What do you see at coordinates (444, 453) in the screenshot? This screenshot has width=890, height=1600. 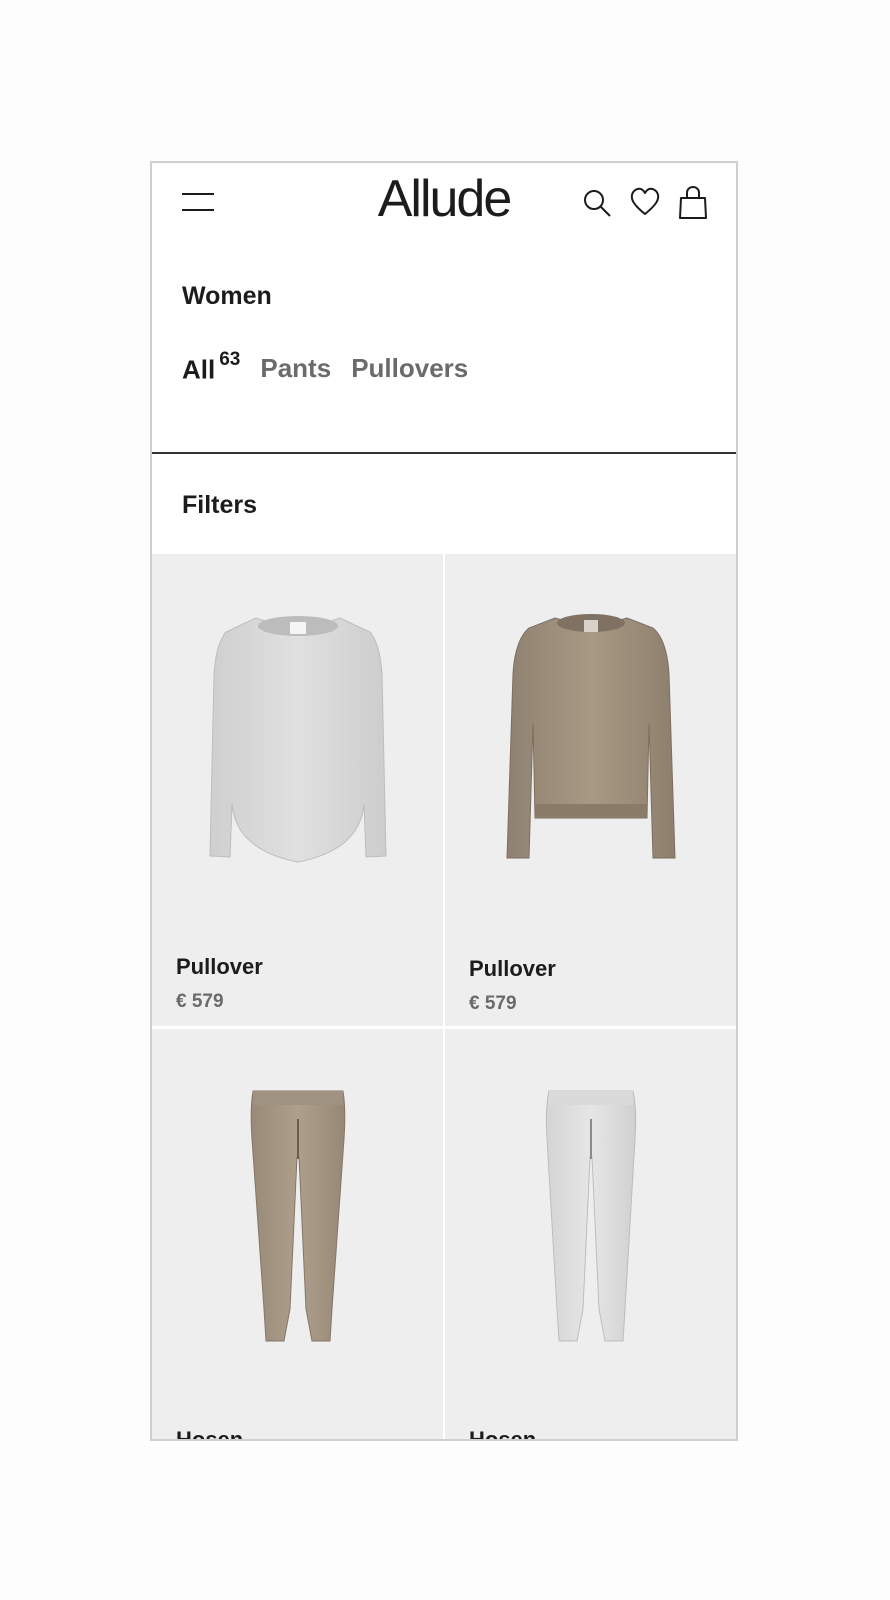 I see `section-divider` at bounding box center [444, 453].